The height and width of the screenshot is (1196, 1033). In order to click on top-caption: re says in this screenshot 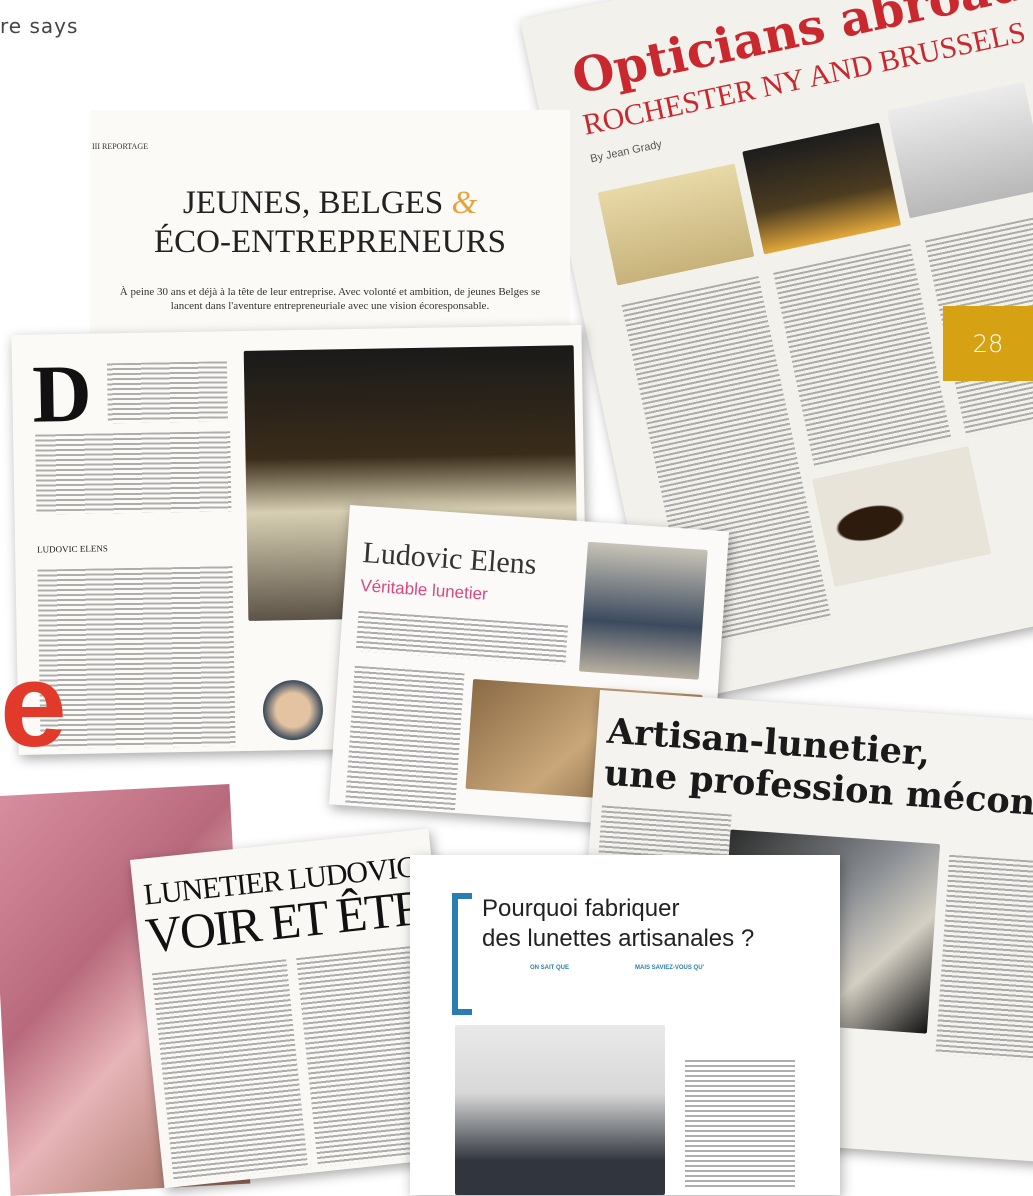, I will do `click(39, 26)`.